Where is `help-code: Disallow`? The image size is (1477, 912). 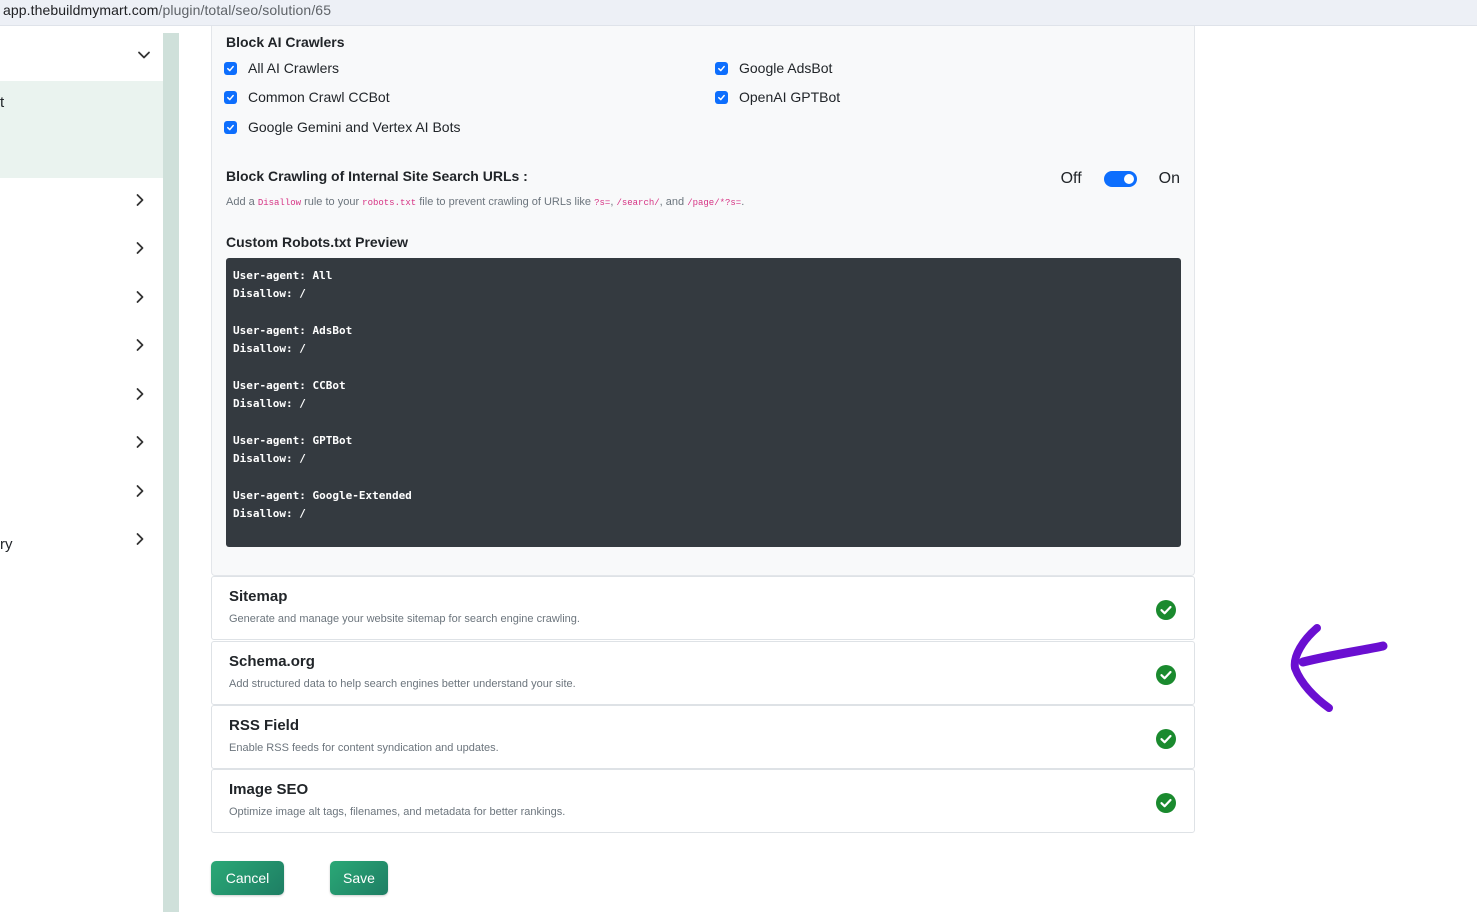
help-code: Disallow is located at coordinates (279, 203).